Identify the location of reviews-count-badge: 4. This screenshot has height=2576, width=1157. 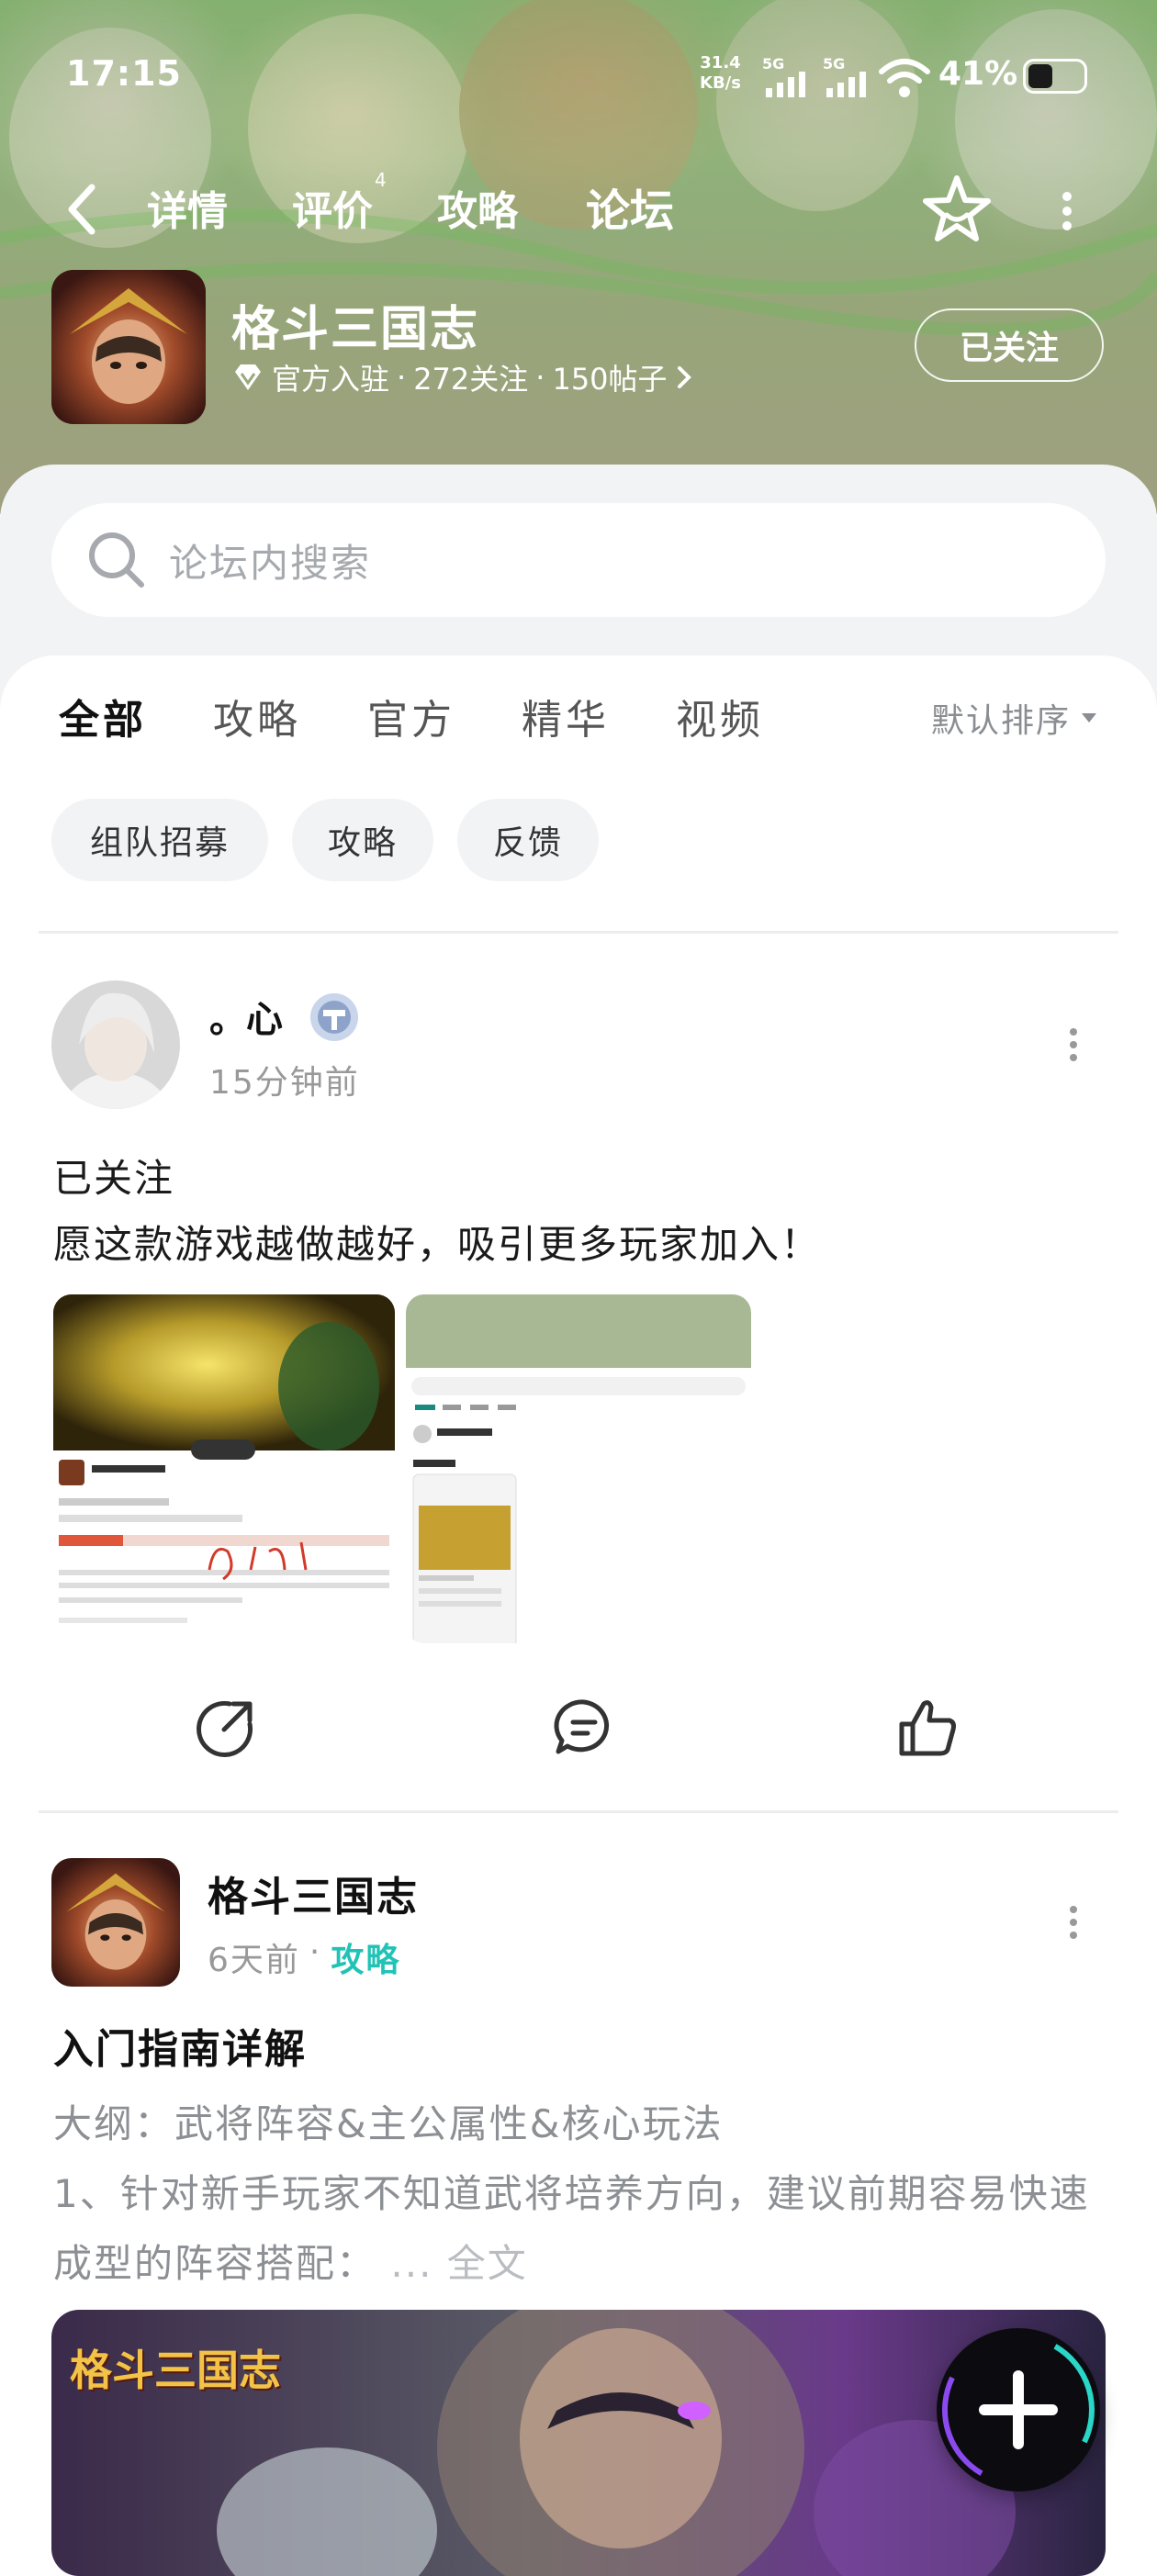
(381, 180).